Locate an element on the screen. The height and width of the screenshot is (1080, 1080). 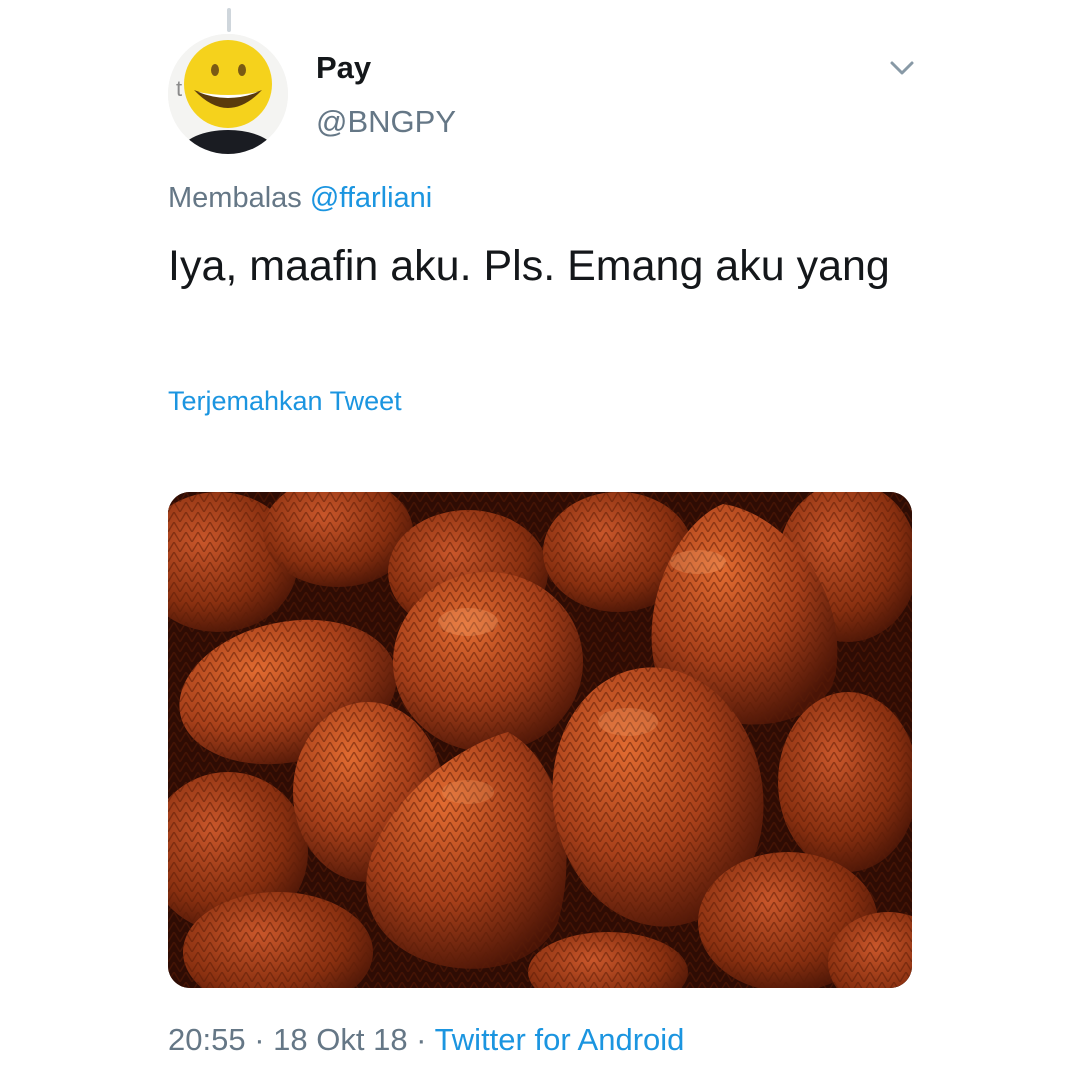
user-handle: @BNGPY is located at coordinates (386, 122).